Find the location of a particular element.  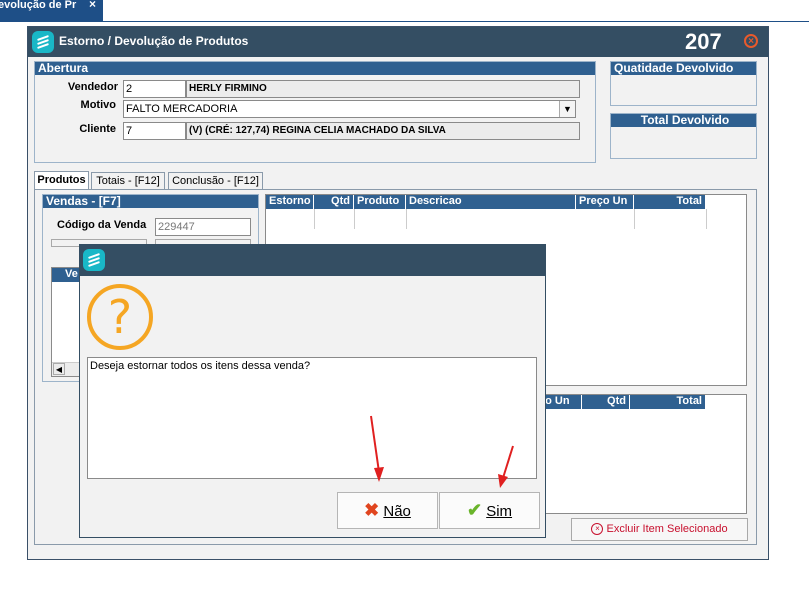

annotation-arrows is located at coordinates (442, 451).